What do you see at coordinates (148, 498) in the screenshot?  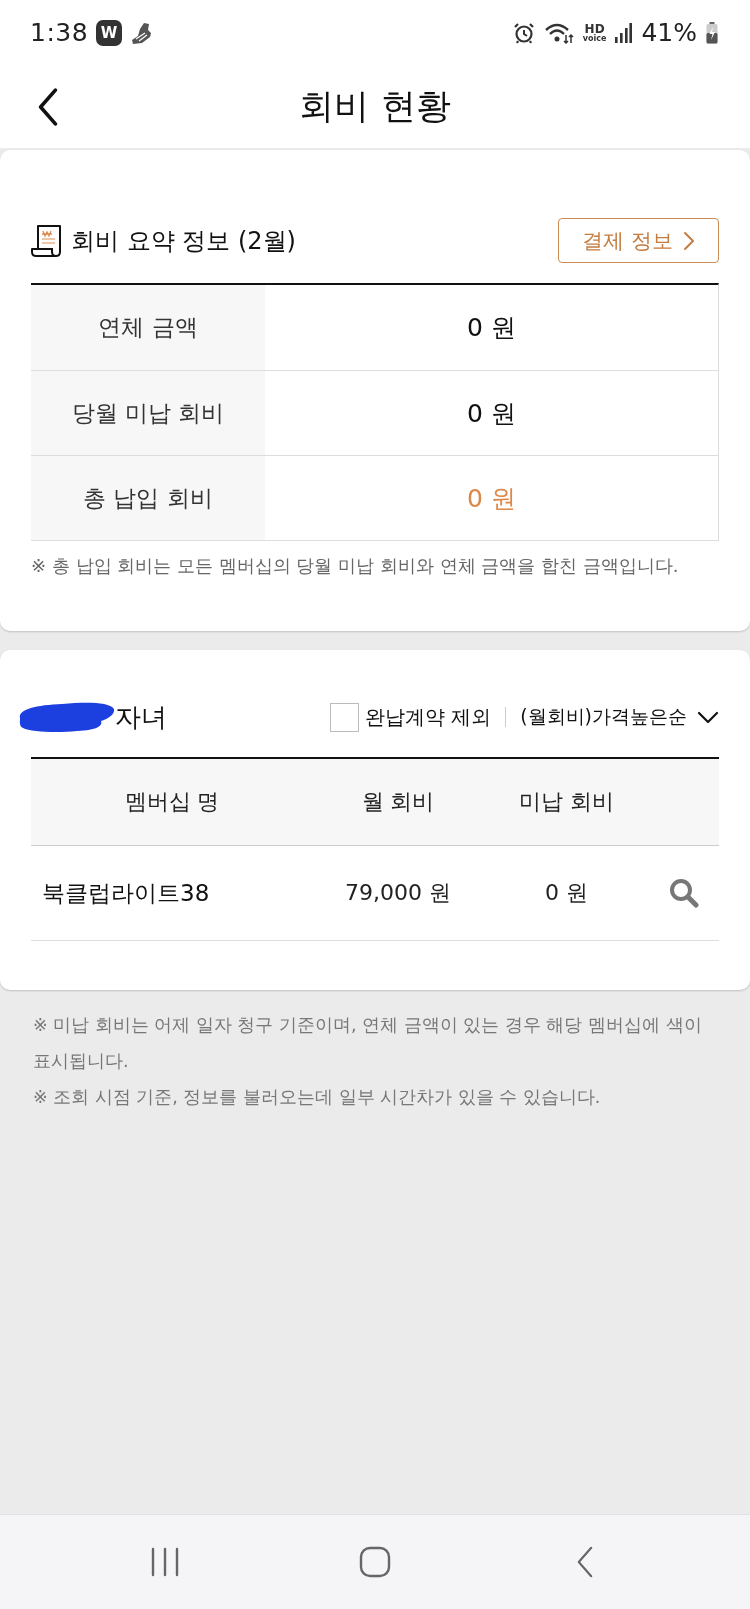 I see `row-label: 총 납입 회비` at bounding box center [148, 498].